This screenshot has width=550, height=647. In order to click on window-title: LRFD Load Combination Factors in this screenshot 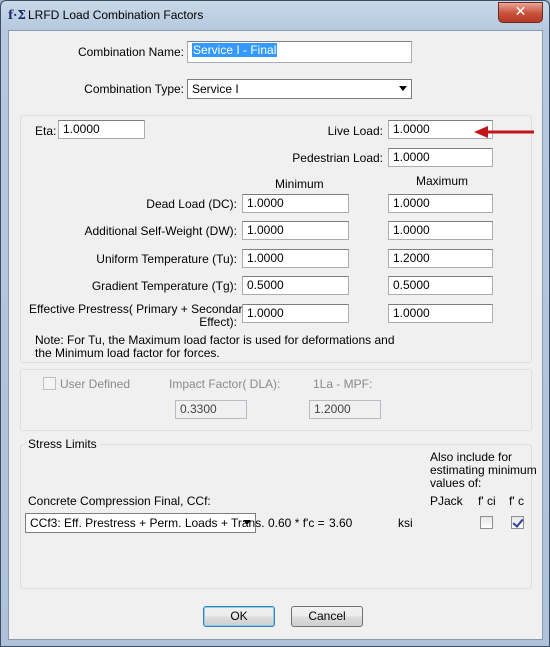, I will do `click(116, 15)`.